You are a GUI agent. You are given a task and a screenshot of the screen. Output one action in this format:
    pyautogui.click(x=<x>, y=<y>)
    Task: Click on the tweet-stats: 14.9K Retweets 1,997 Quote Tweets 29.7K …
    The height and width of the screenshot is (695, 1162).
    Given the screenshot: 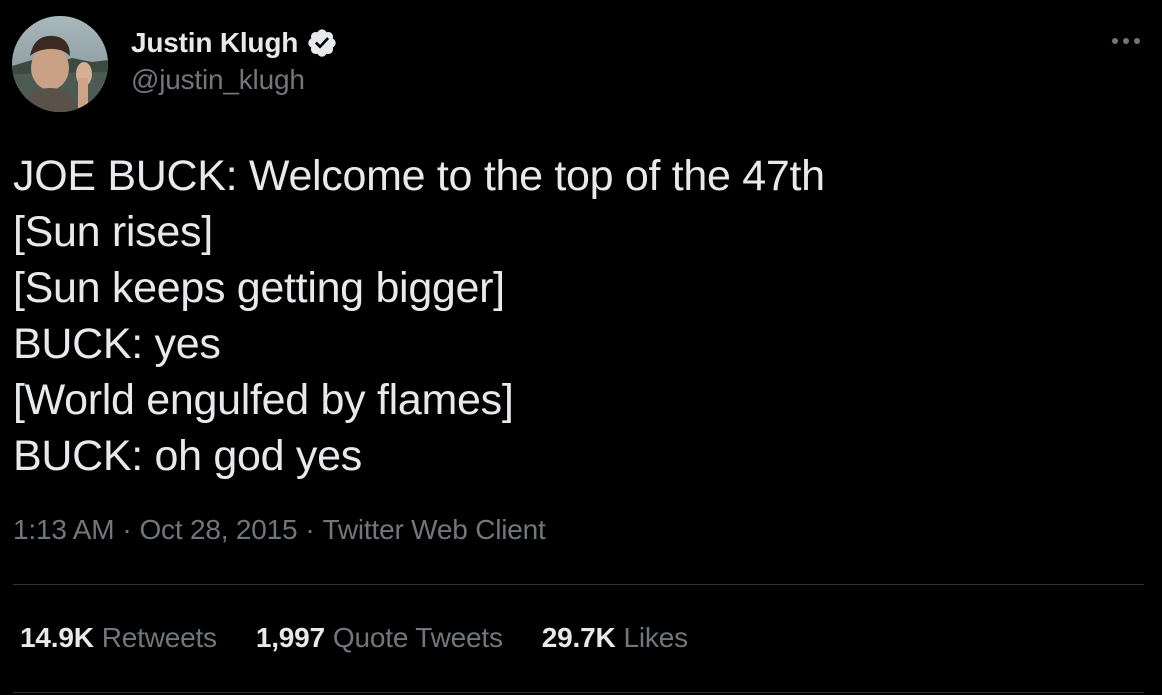 What is the action you would take?
    pyautogui.click(x=373, y=638)
    